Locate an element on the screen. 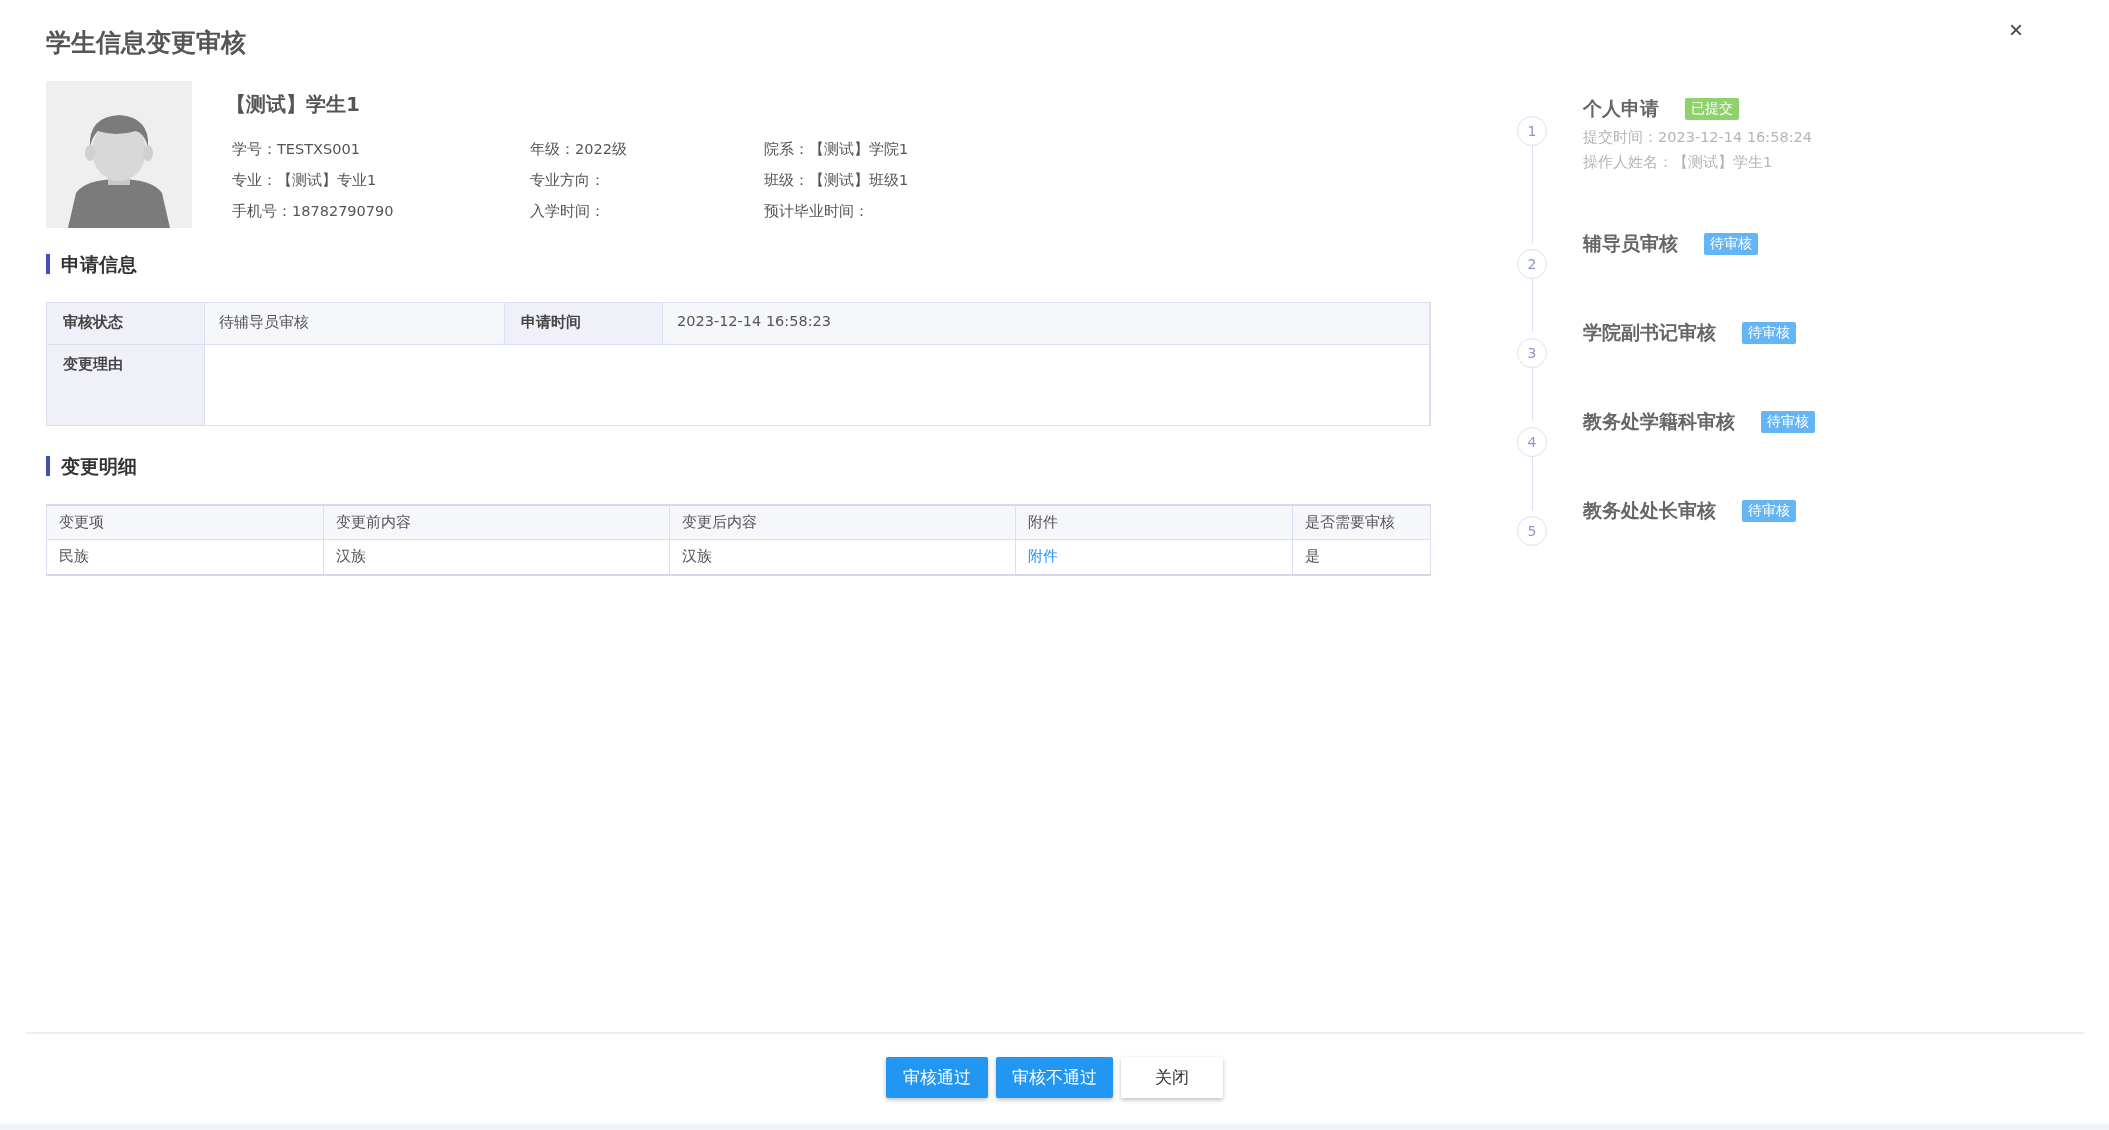  info-field: 专业方向： is located at coordinates (647, 180).